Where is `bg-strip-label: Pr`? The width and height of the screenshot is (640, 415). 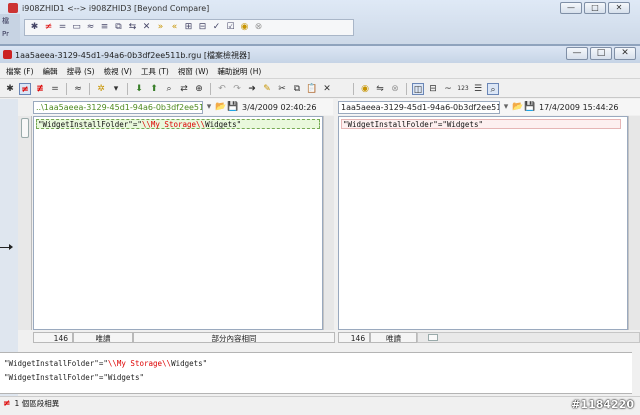
bg-strip-label: Pr is located at coordinates (5, 34).